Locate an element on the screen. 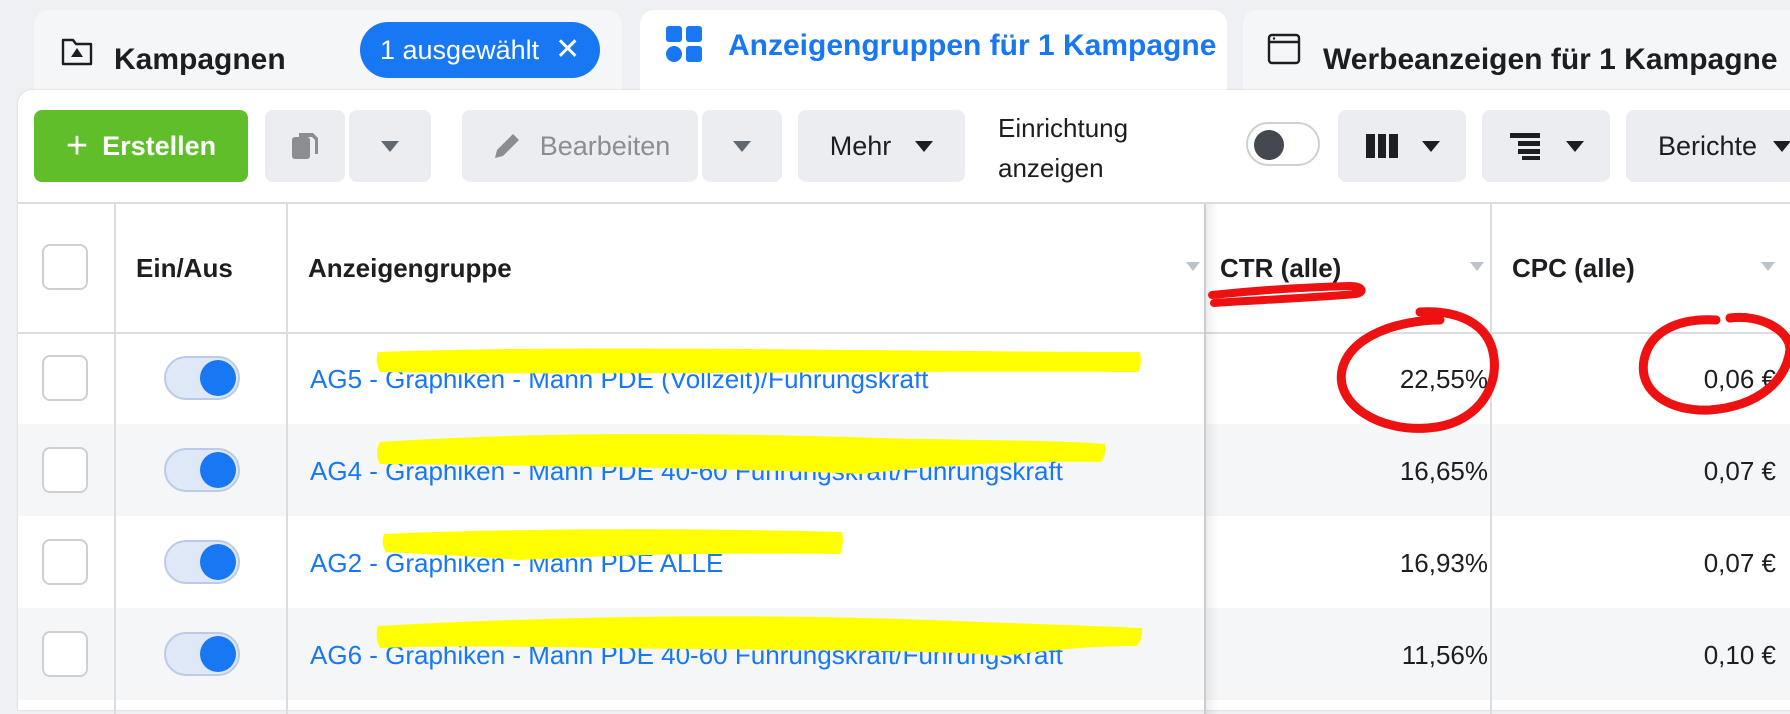  column-header-cpc: CPC (alle) is located at coordinates (1573, 268).